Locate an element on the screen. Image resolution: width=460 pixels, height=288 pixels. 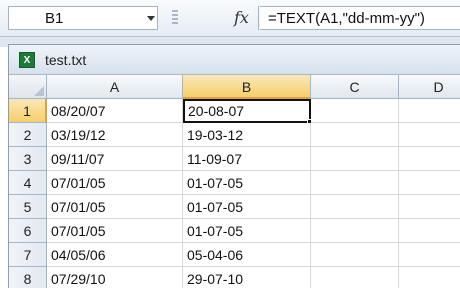
column-header-c: C is located at coordinates (355, 87).